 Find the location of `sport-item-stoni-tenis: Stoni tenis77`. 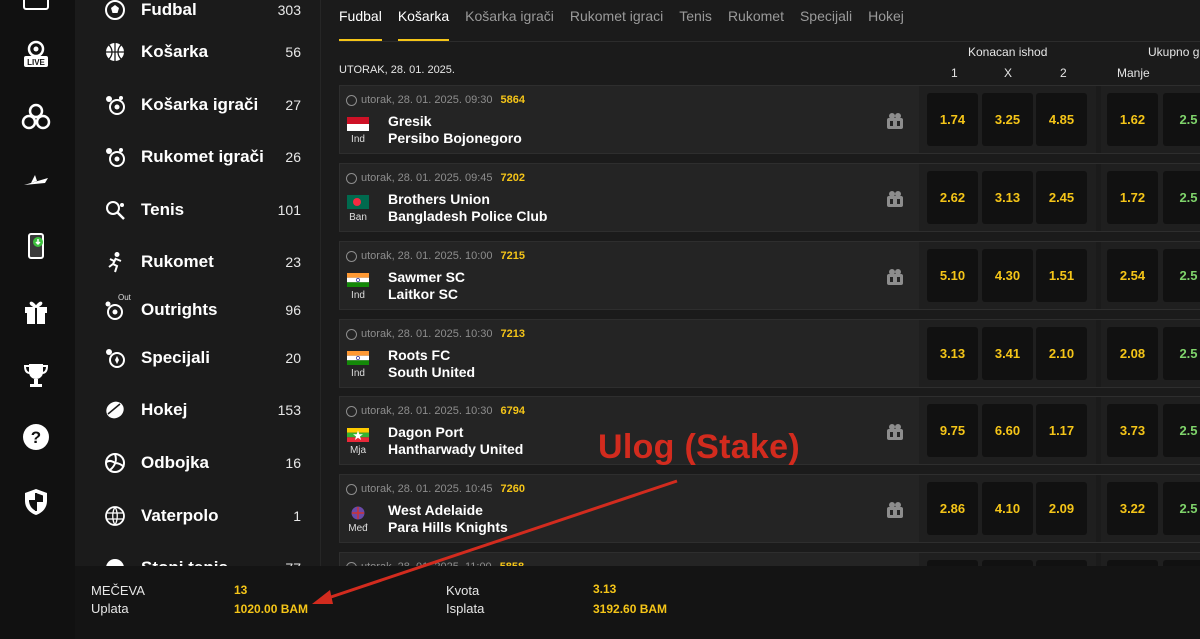

sport-item-stoni-tenis: Stoni tenis77 is located at coordinates (197, 557).